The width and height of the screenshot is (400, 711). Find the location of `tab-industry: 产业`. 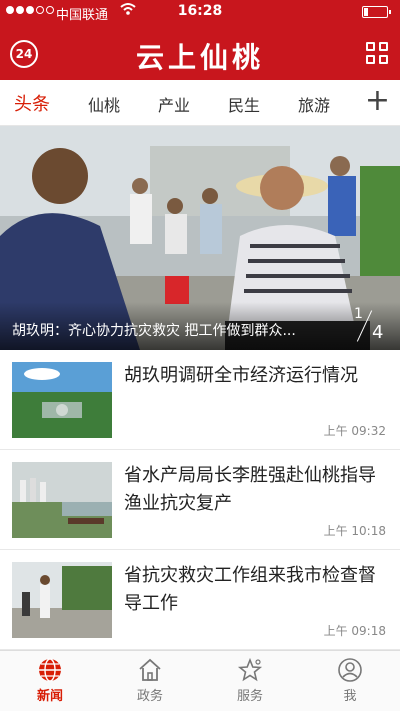

tab-industry: 产业 is located at coordinates (174, 104).